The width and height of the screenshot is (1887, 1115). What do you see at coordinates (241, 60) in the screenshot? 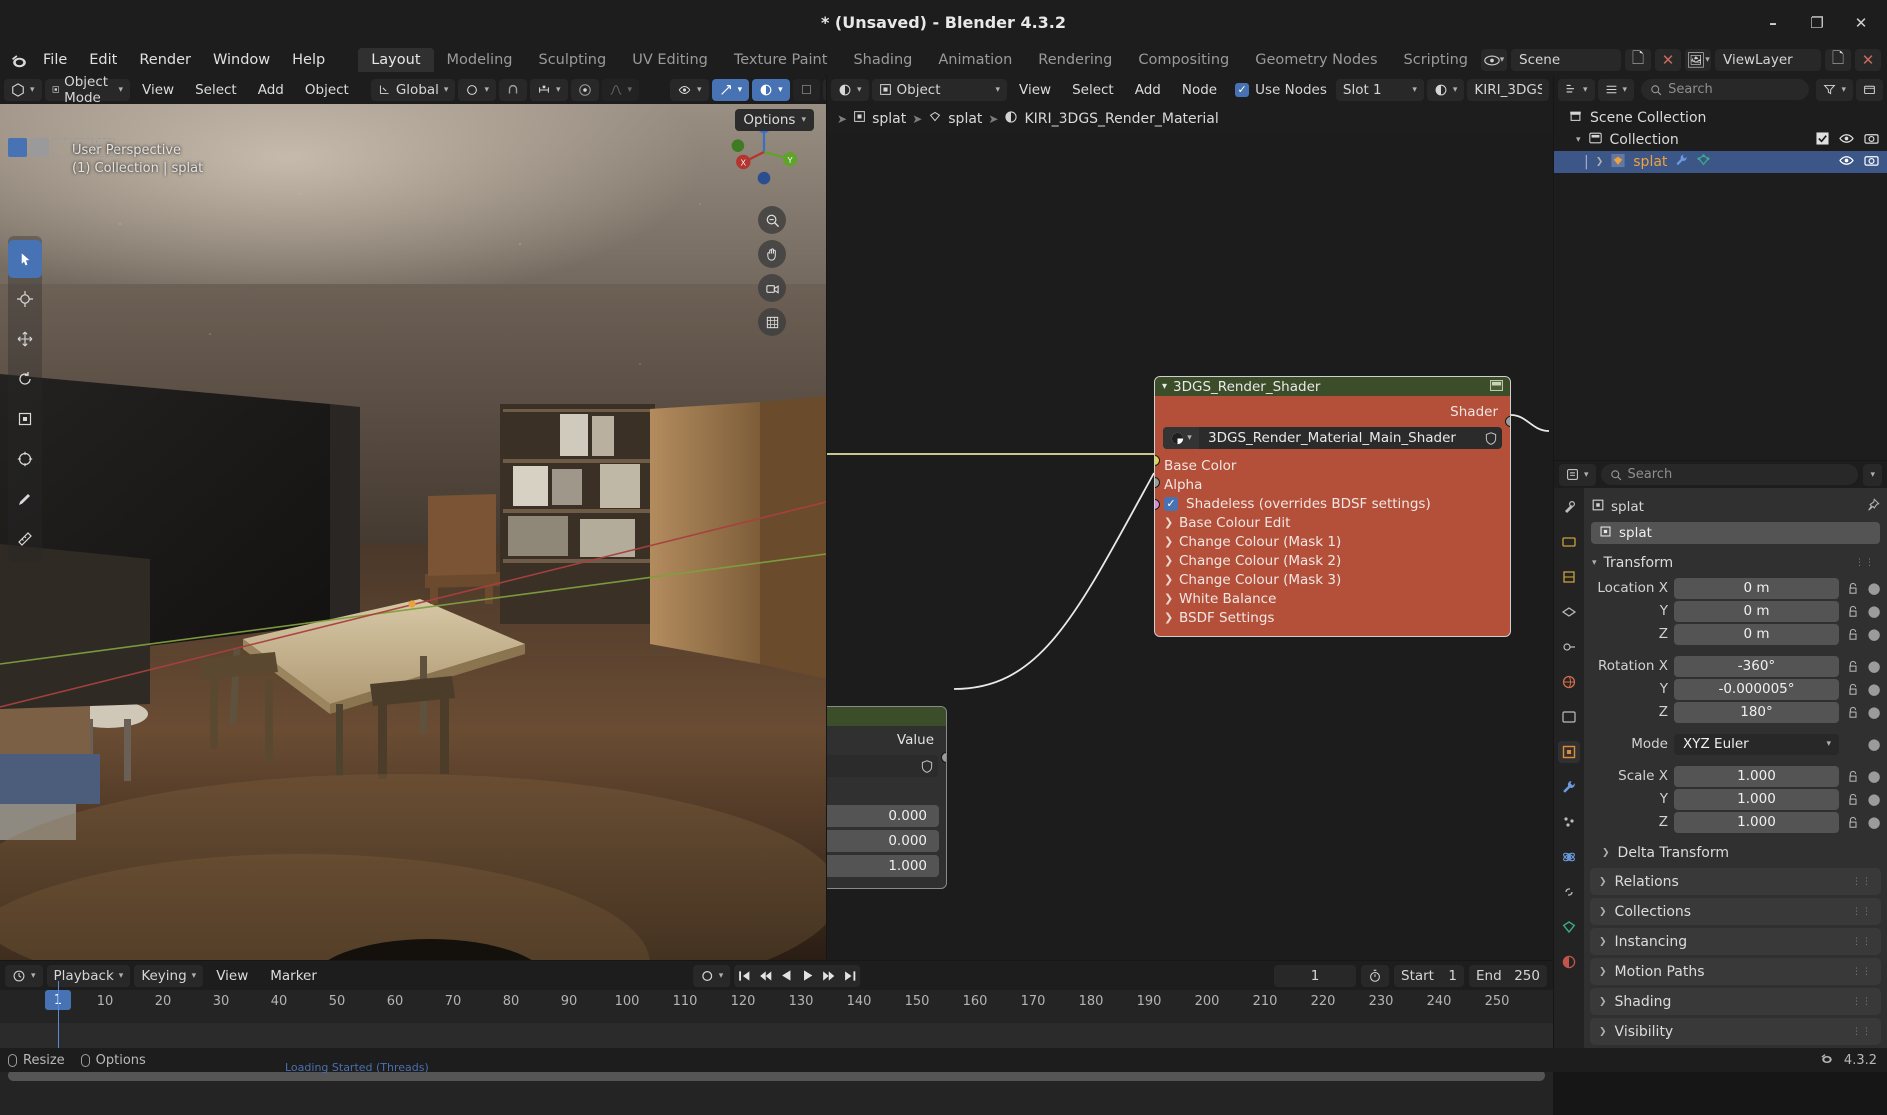
I see `menu-window: Window` at bounding box center [241, 60].